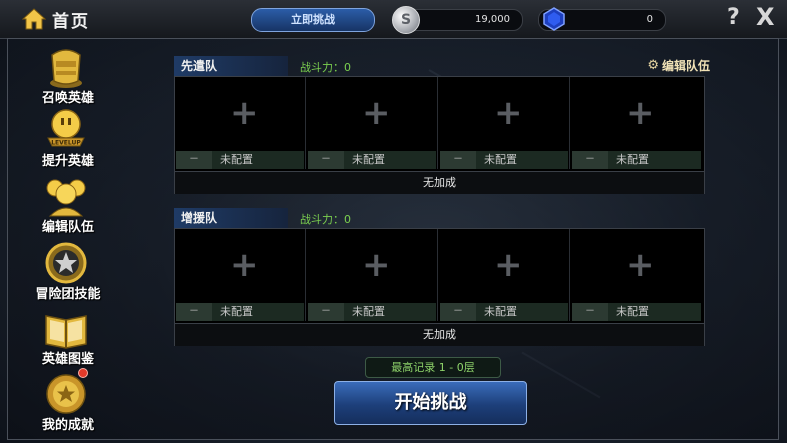 The image size is (787, 443). What do you see at coordinates (733, 17) in the screenshot?
I see `help-button: ?` at bounding box center [733, 17].